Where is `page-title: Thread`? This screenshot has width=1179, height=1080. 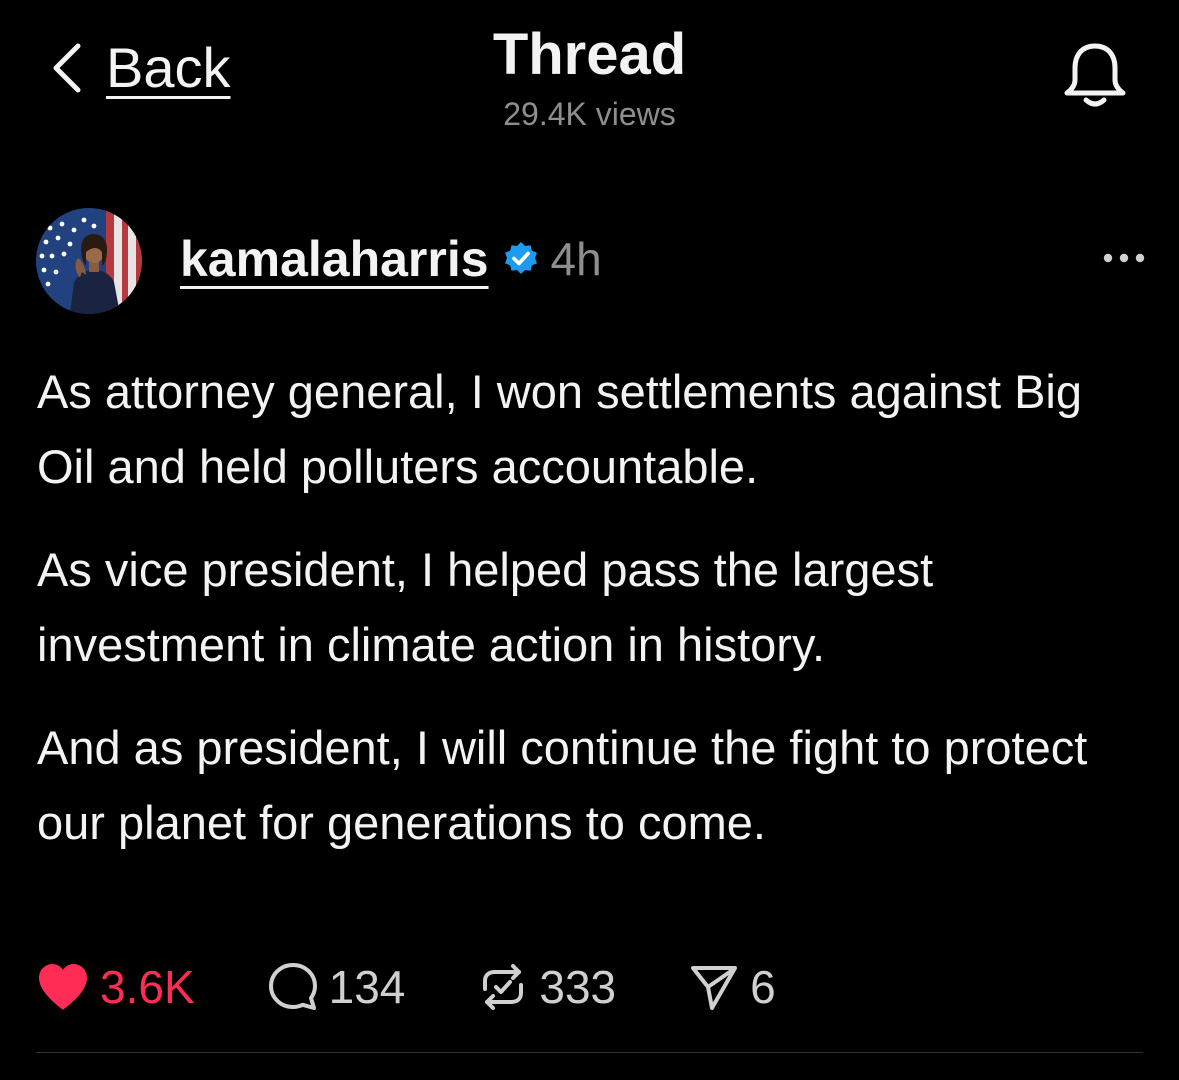 page-title: Thread is located at coordinates (589, 54).